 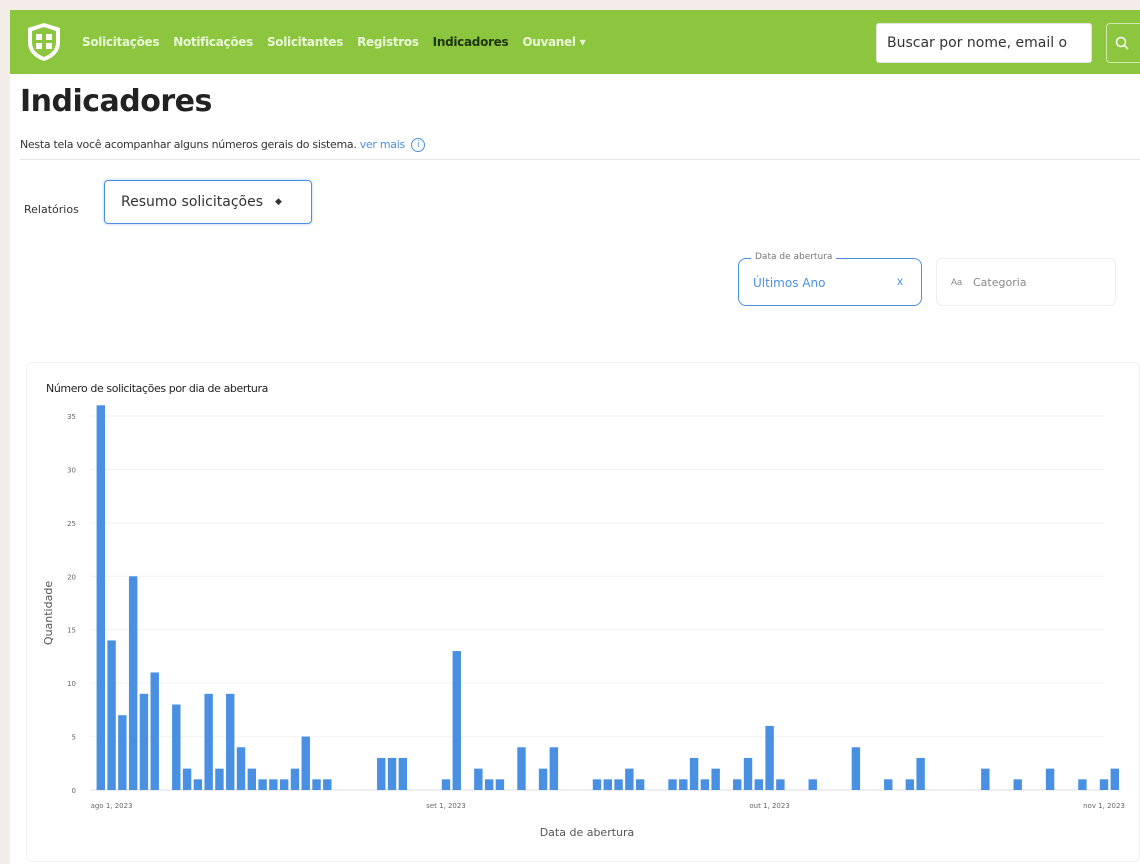 What do you see at coordinates (71, 577) in the screenshot?
I see `y-tick-label: 20` at bounding box center [71, 577].